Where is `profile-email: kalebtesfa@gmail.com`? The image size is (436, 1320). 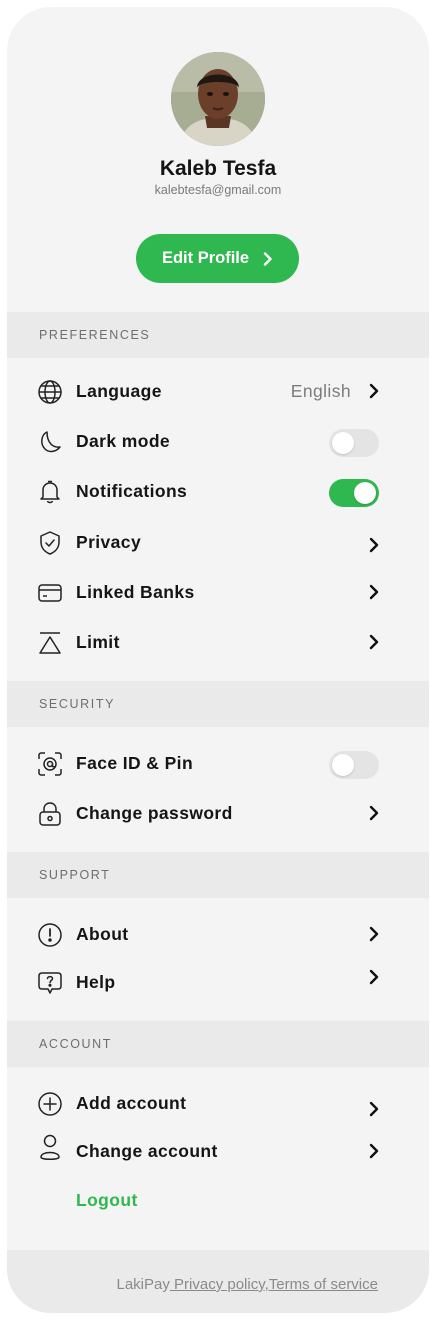 profile-email: kalebtesfa@gmail.com is located at coordinates (218, 190).